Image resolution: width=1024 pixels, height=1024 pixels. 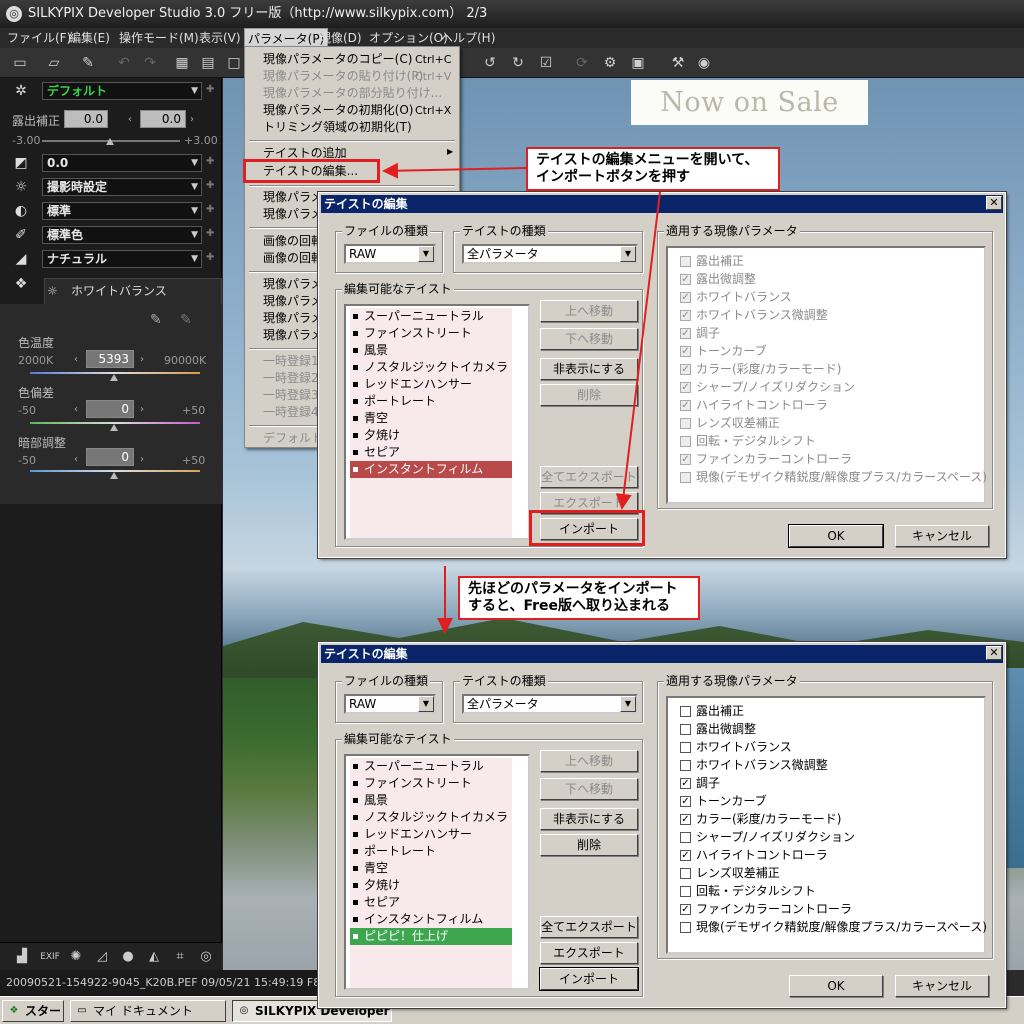 What do you see at coordinates (638, 63) in the screenshot?
I see `batch-icon: ▣` at bounding box center [638, 63].